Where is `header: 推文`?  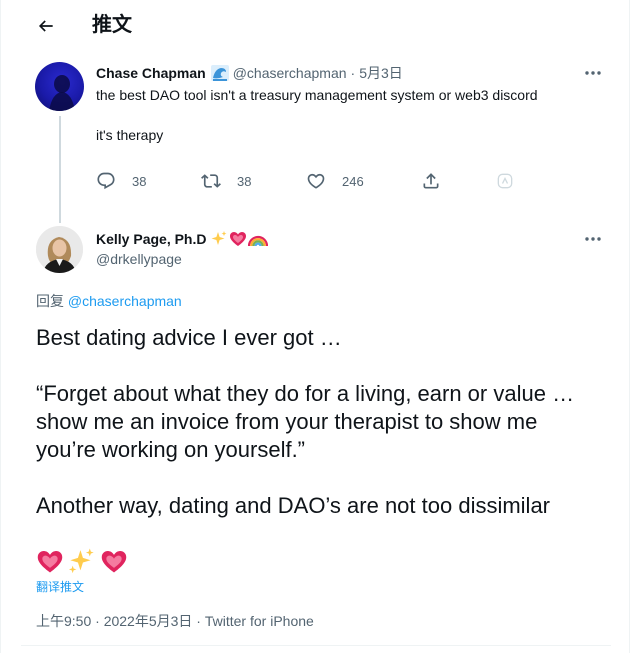
header: 推文 is located at coordinates (315, 26).